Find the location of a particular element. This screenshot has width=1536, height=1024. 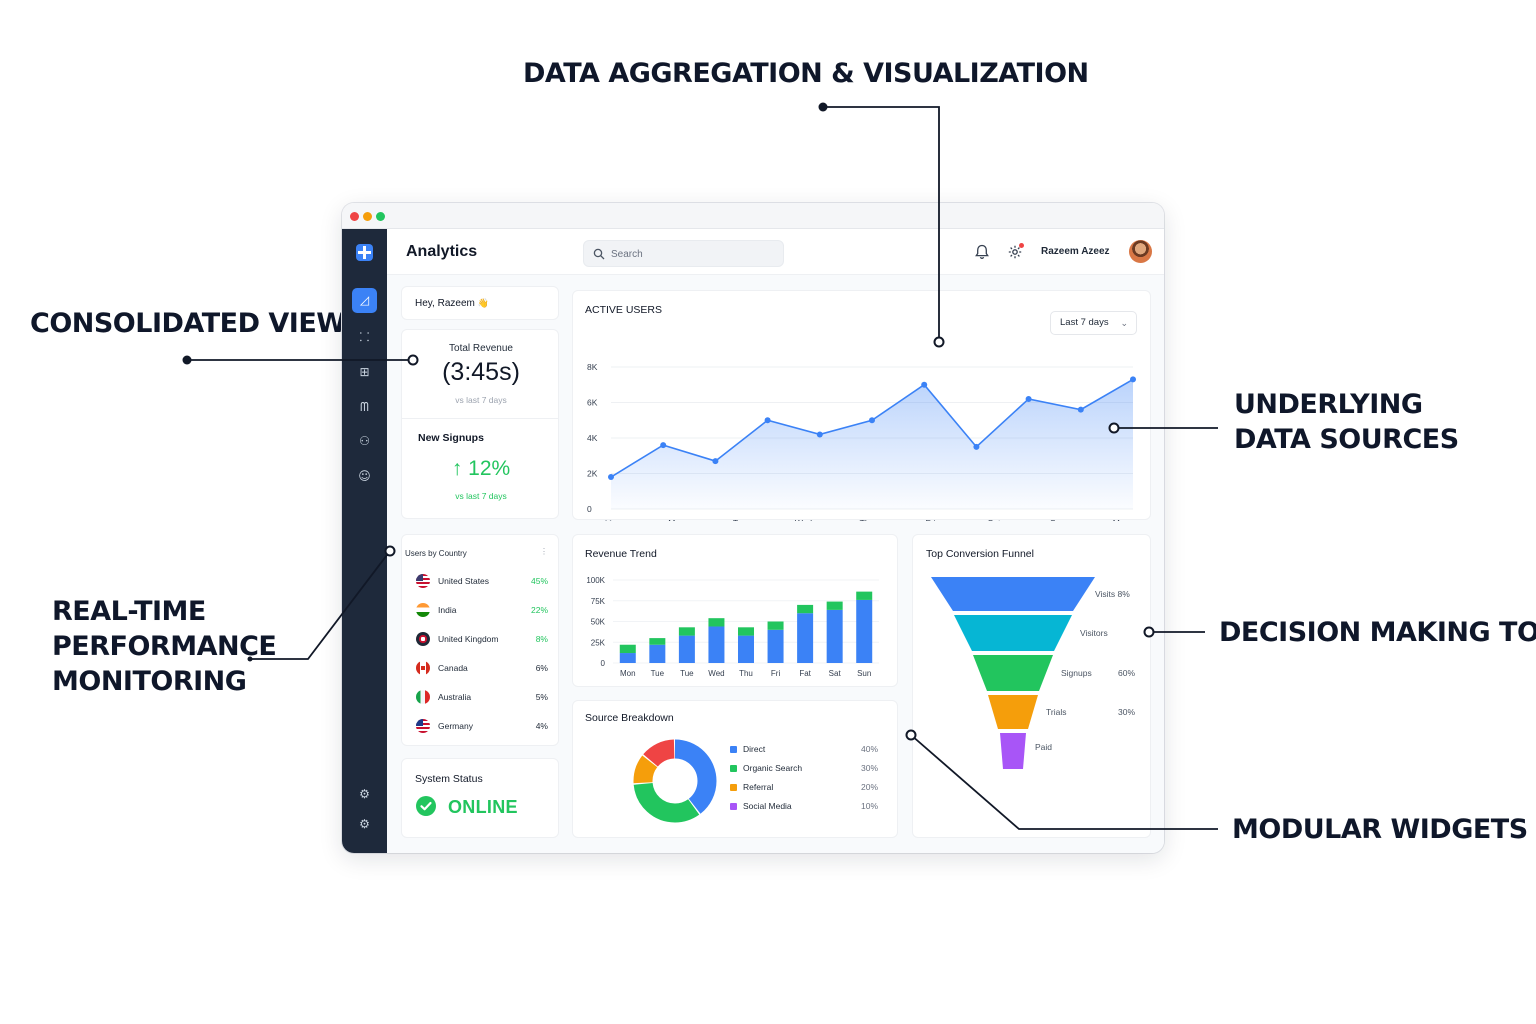

country-row: United Kingdom 8% is located at coordinates (482, 640).